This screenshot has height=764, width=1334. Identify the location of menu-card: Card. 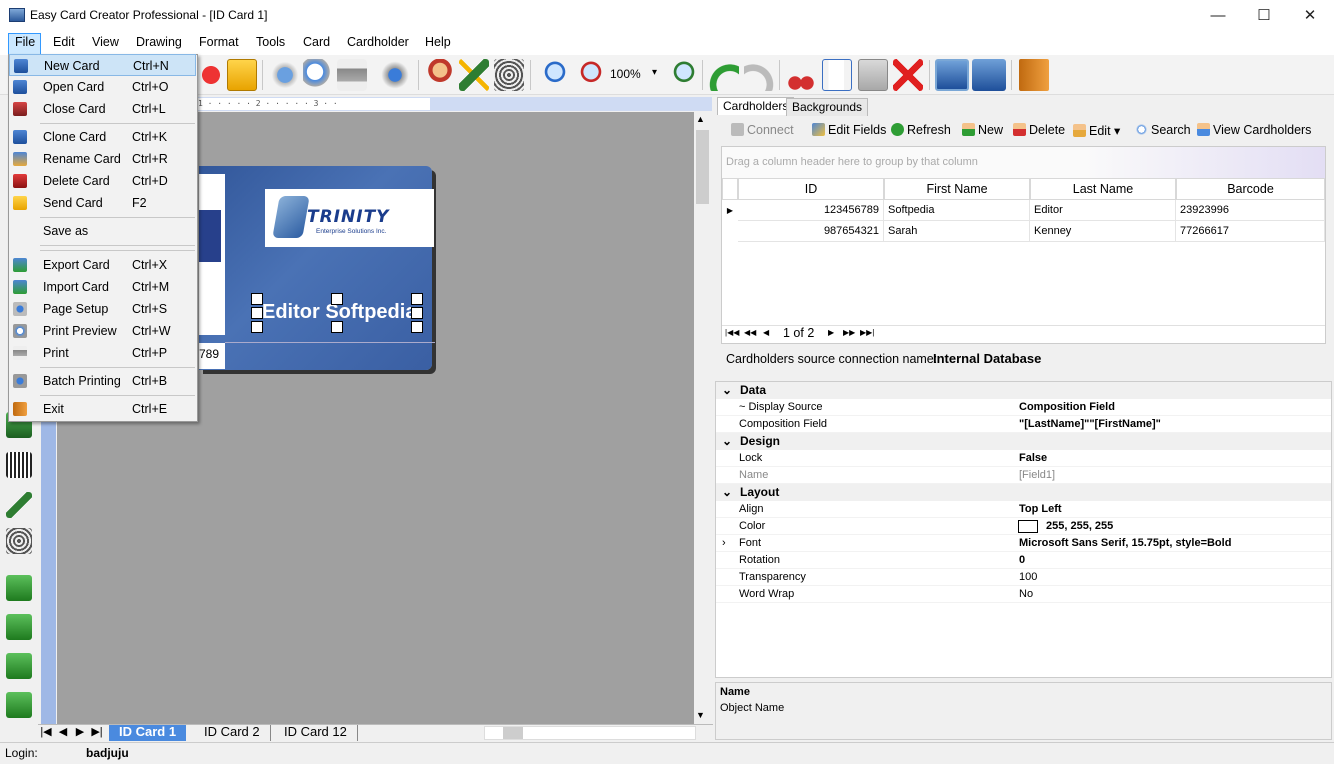
(316, 42).